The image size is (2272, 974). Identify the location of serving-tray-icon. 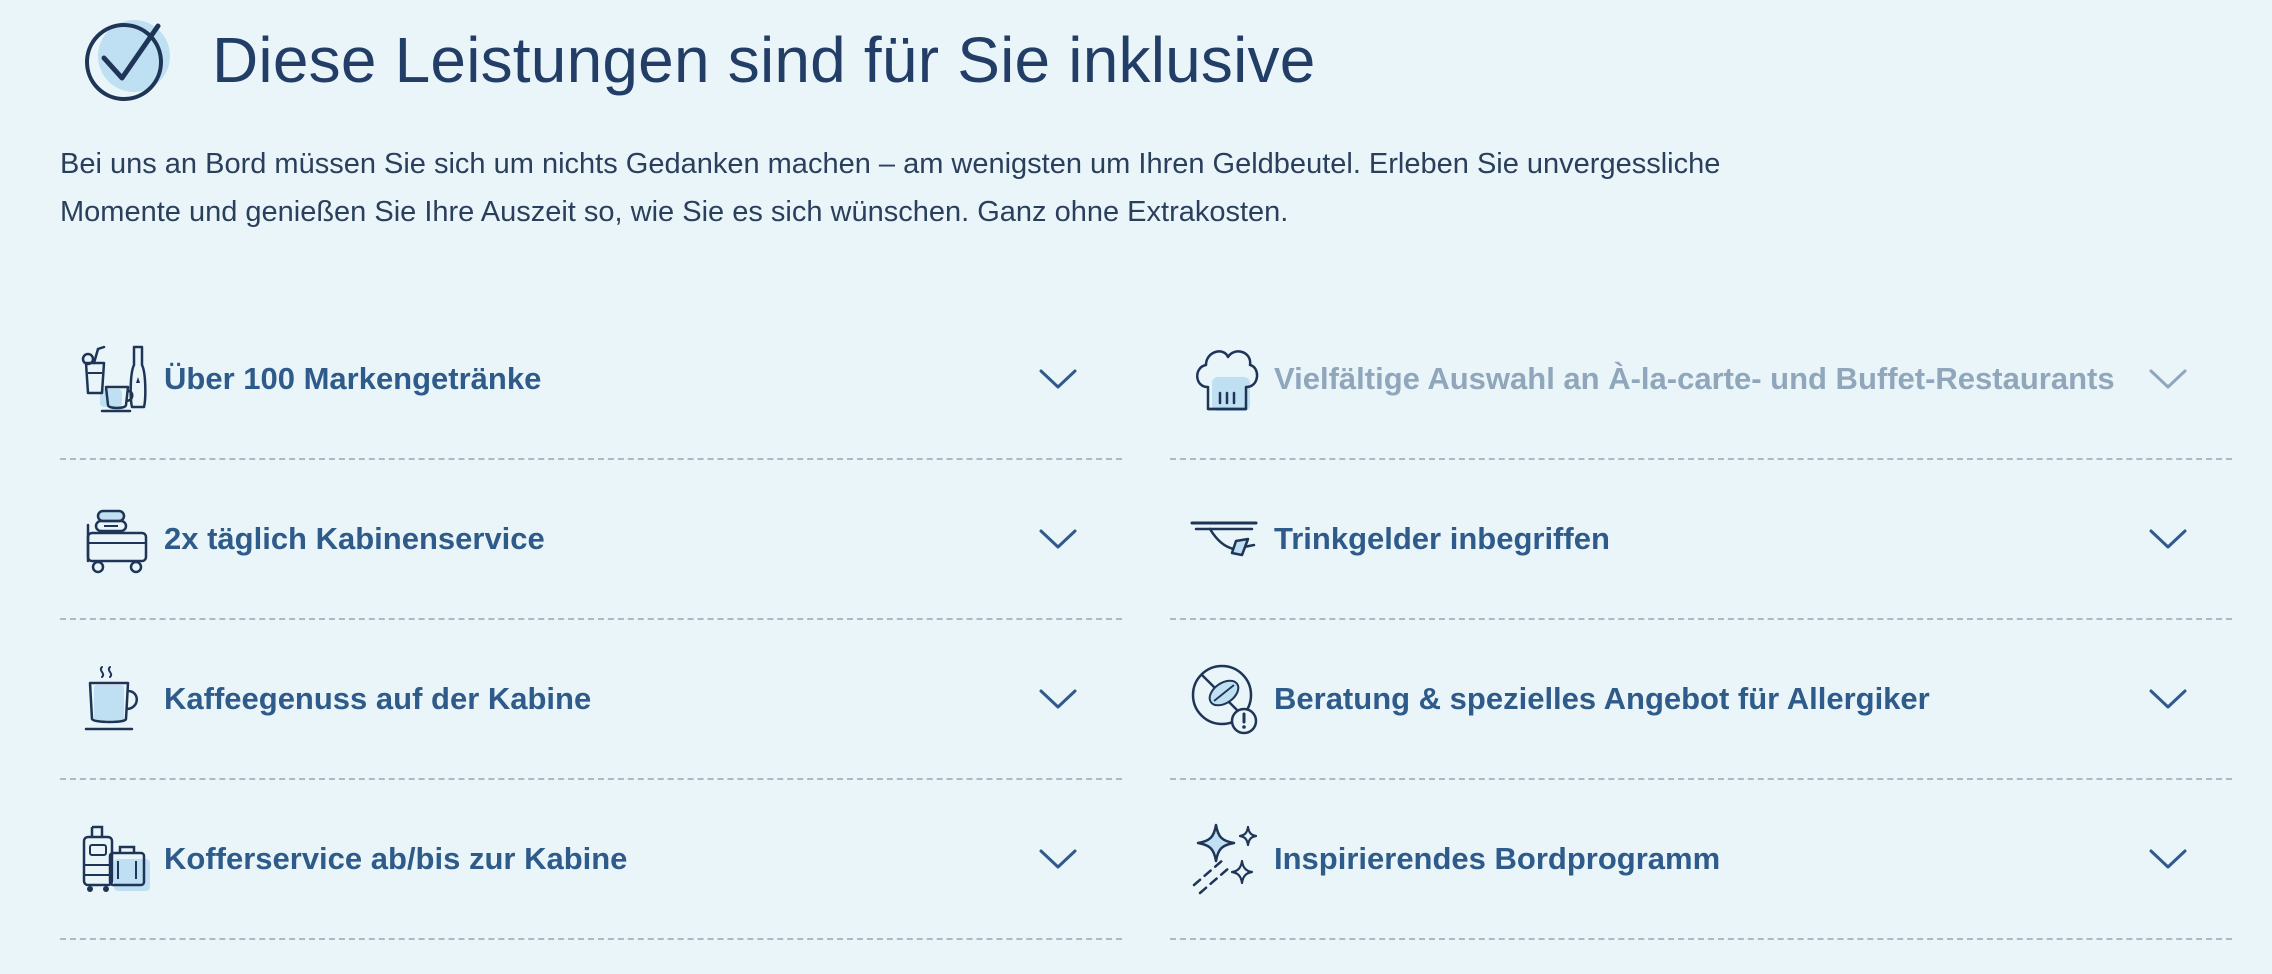
(1224, 539).